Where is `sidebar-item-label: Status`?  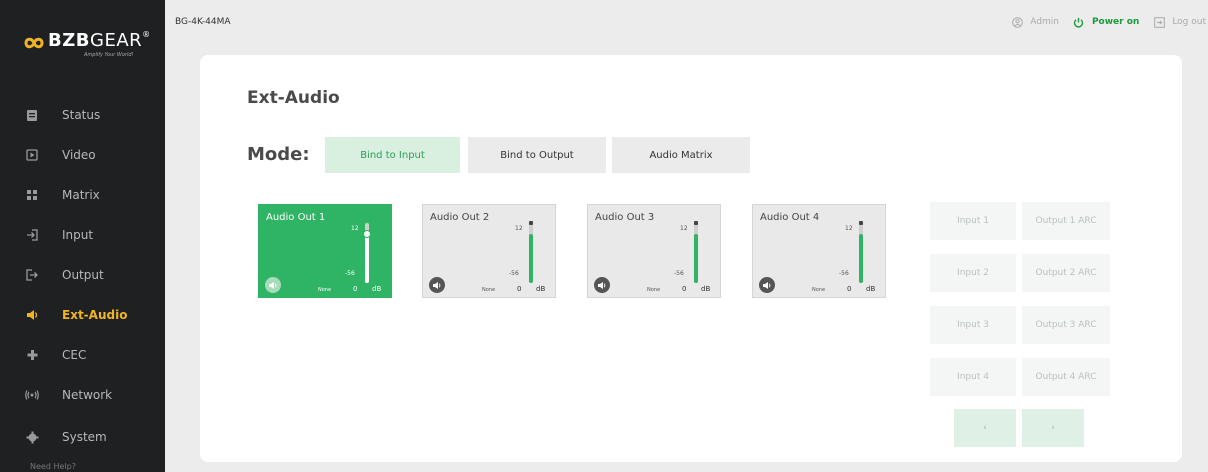
sidebar-item-label: Status is located at coordinates (81, 115).